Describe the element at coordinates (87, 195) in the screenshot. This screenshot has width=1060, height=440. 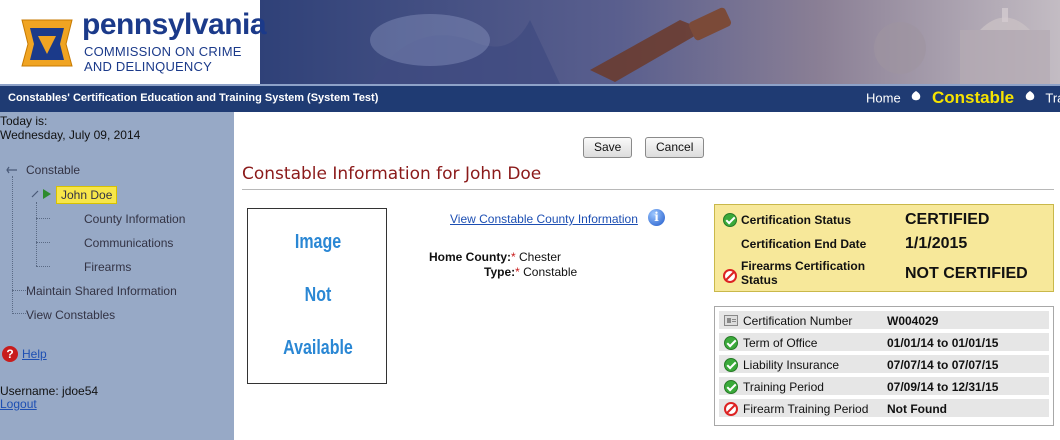
I see `tree-item-selected-constable: John Doe` at that location.